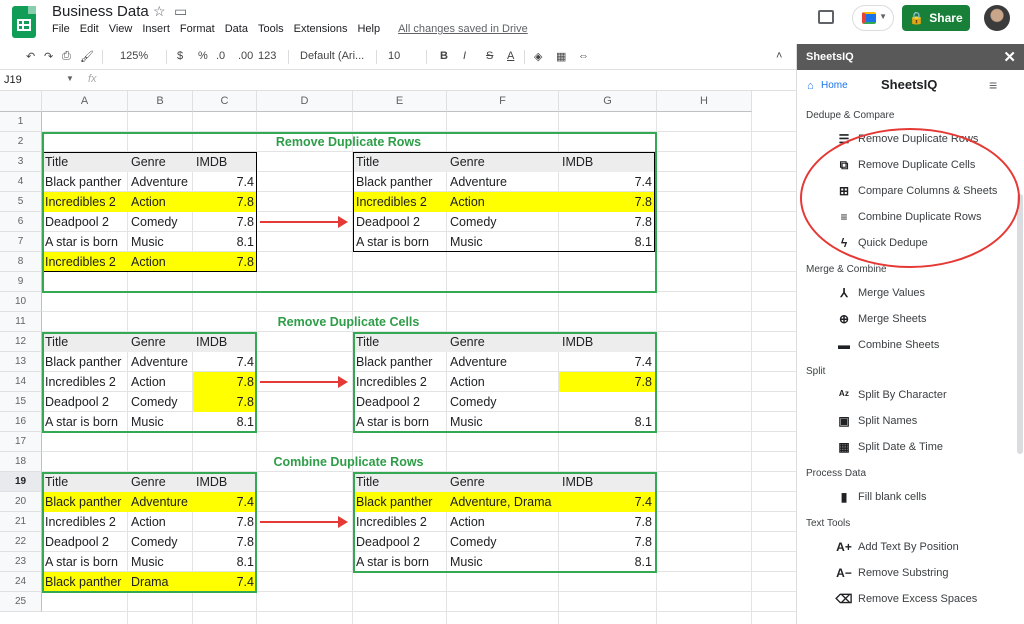 The height and width of the screenshot is (624, 1024). Describe the element at coordinates (21, 262) in the screenshot. I see `row-header-8: 8` at that location.